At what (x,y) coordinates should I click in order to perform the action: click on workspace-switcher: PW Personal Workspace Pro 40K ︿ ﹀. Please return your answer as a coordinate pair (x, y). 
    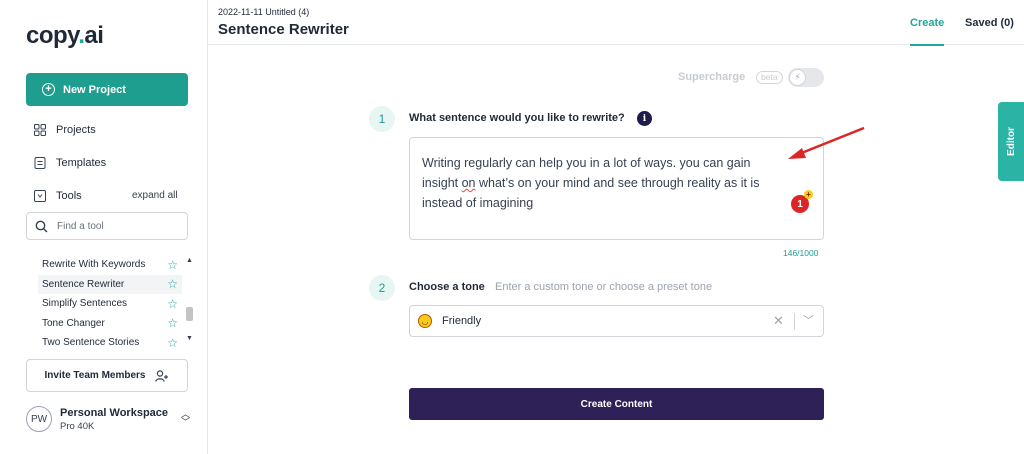
    Looking at the image, I should click on (109, 419).